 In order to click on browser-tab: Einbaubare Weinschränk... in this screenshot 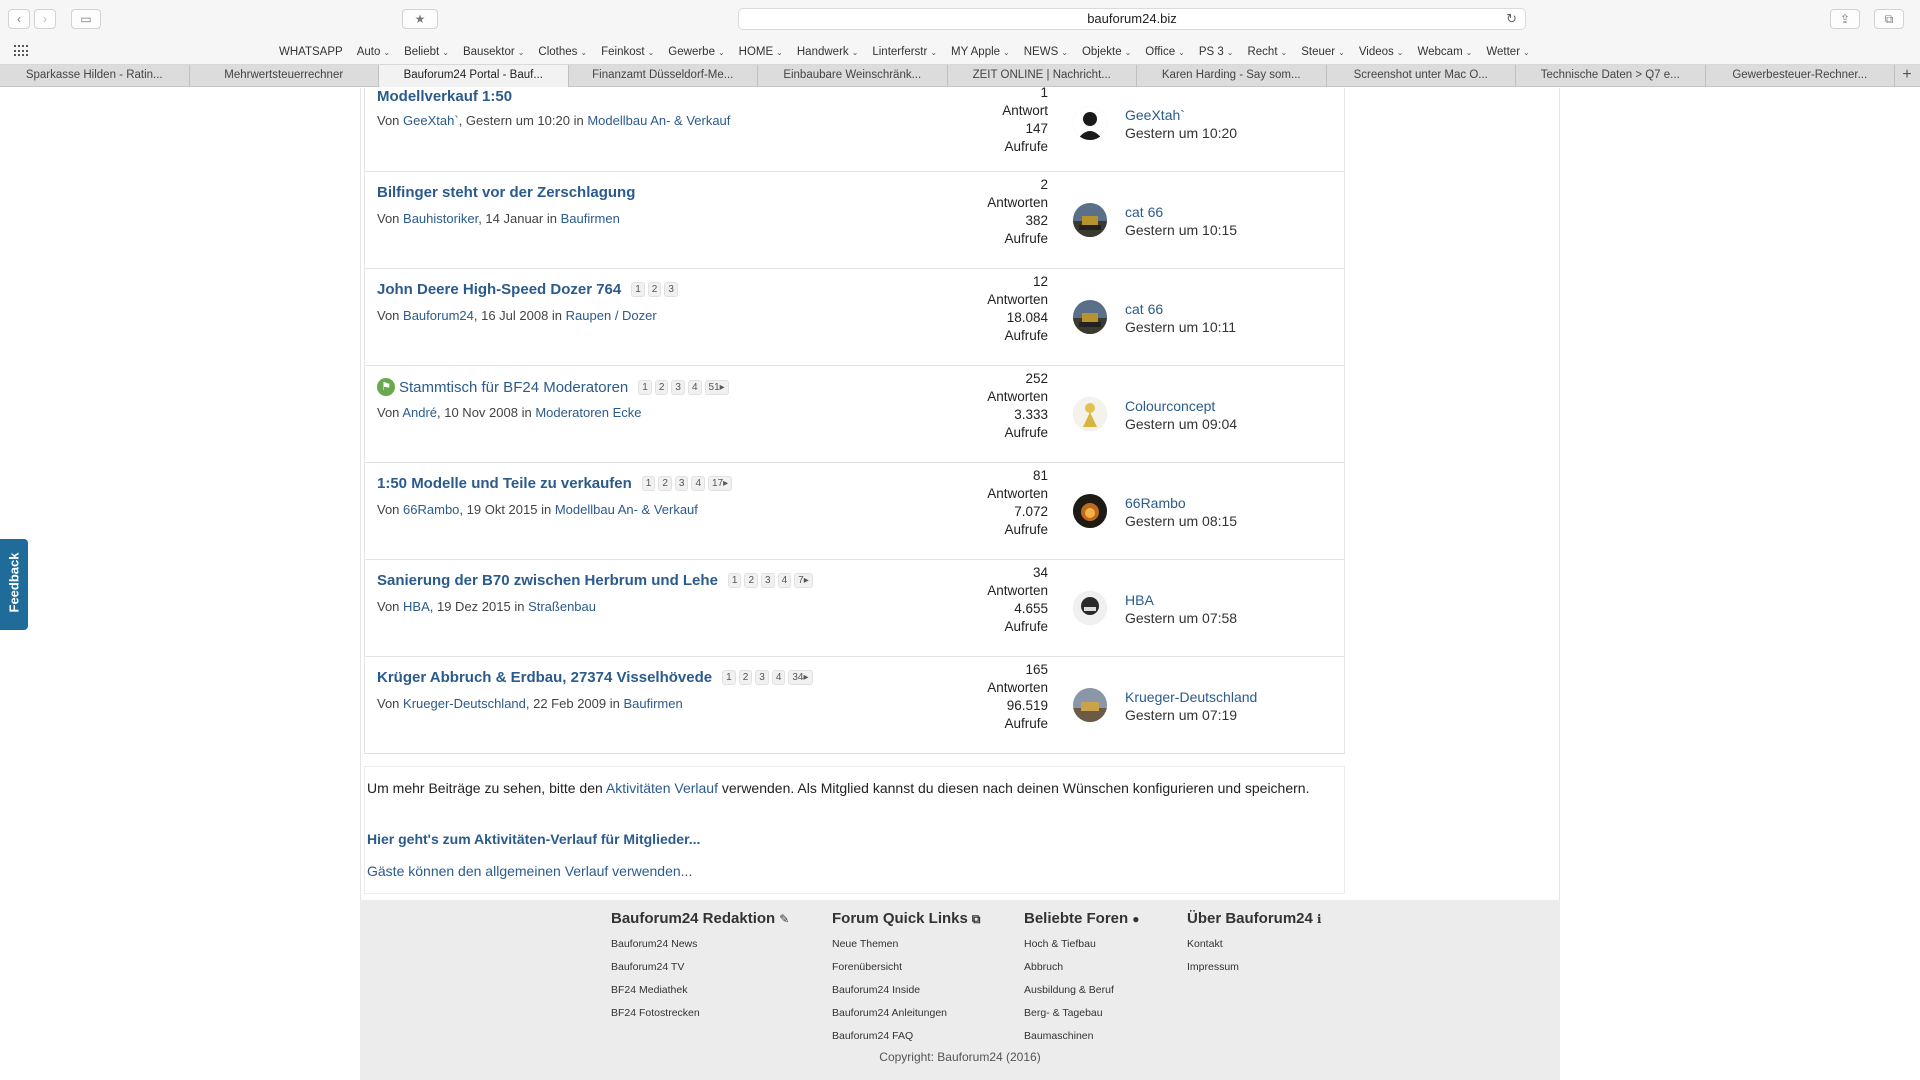, I will do `click(853, 76)`.